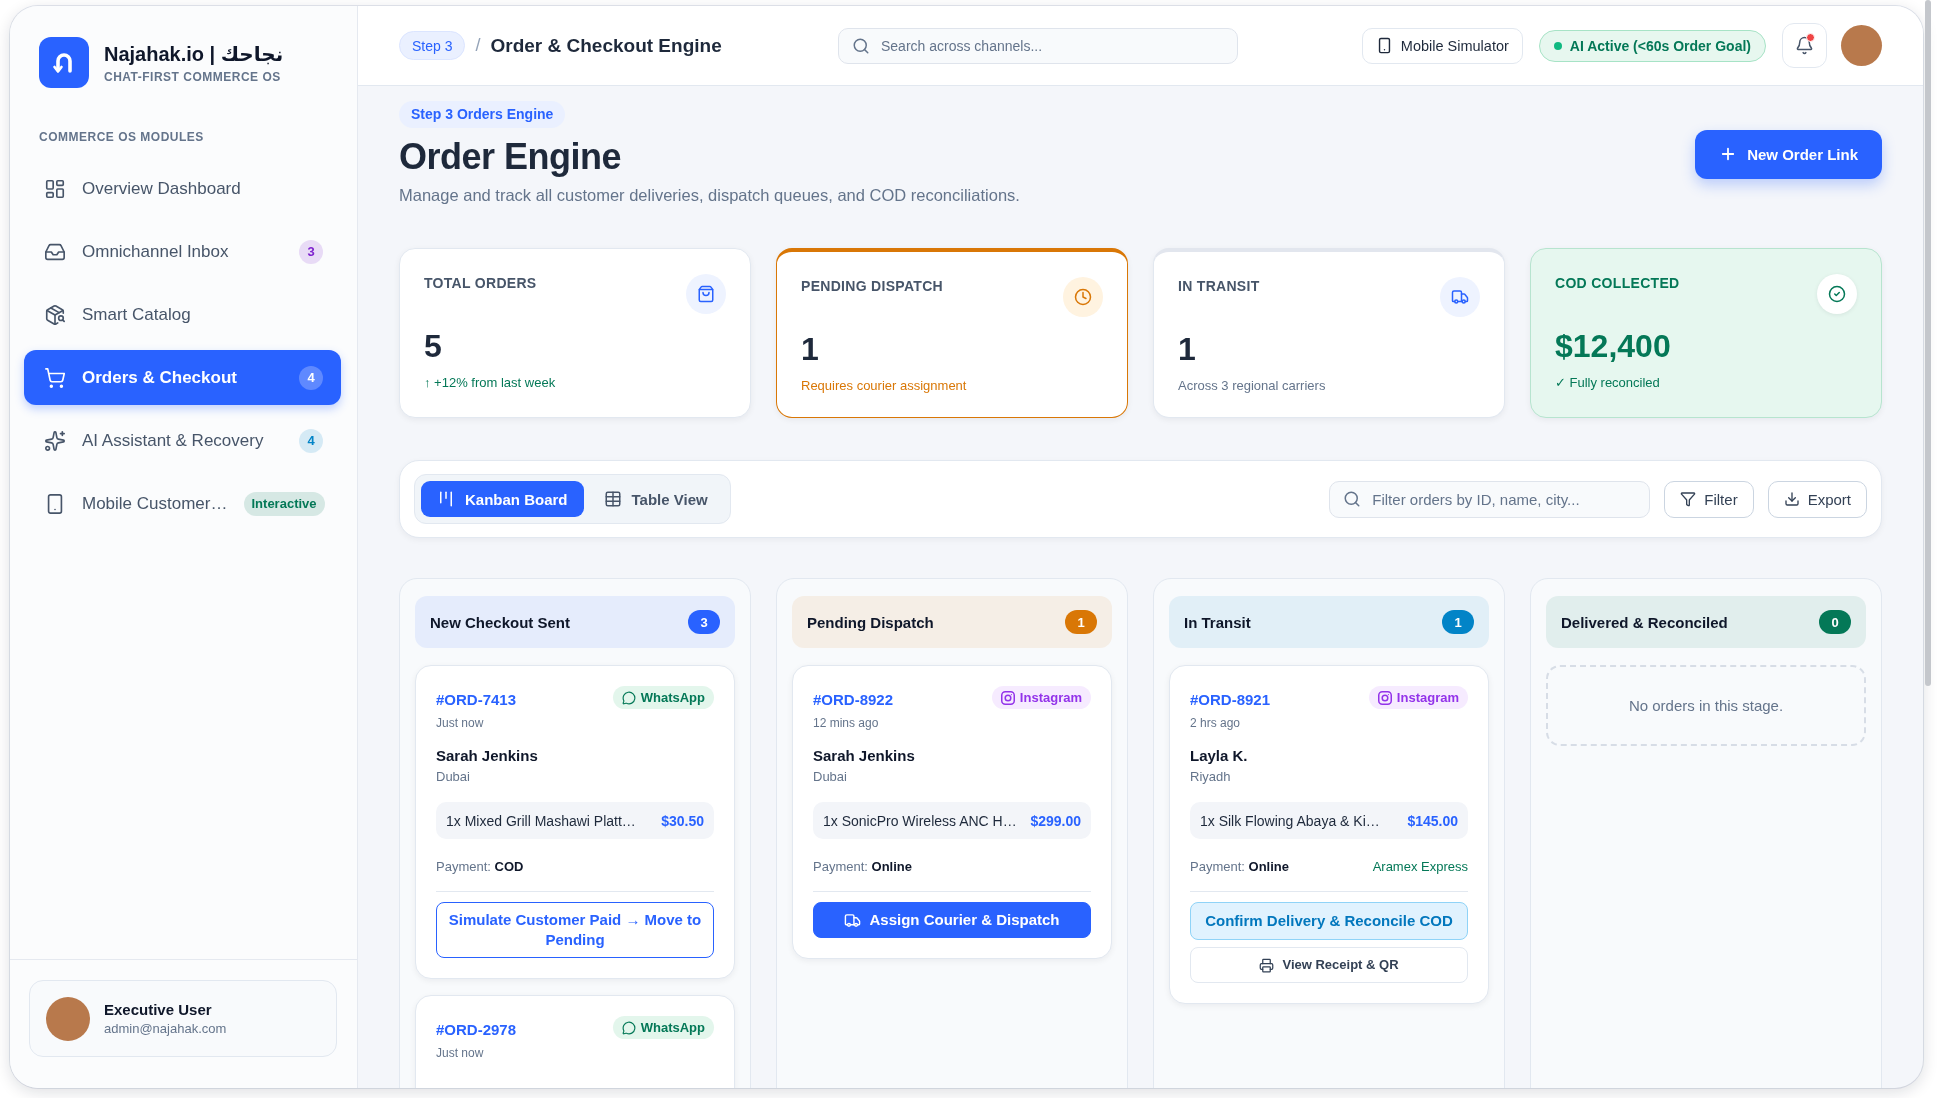 The width and height of the screenshot is (1938, 1098). I want to click on column-title: New Checkout Sent, so click(500, 622).